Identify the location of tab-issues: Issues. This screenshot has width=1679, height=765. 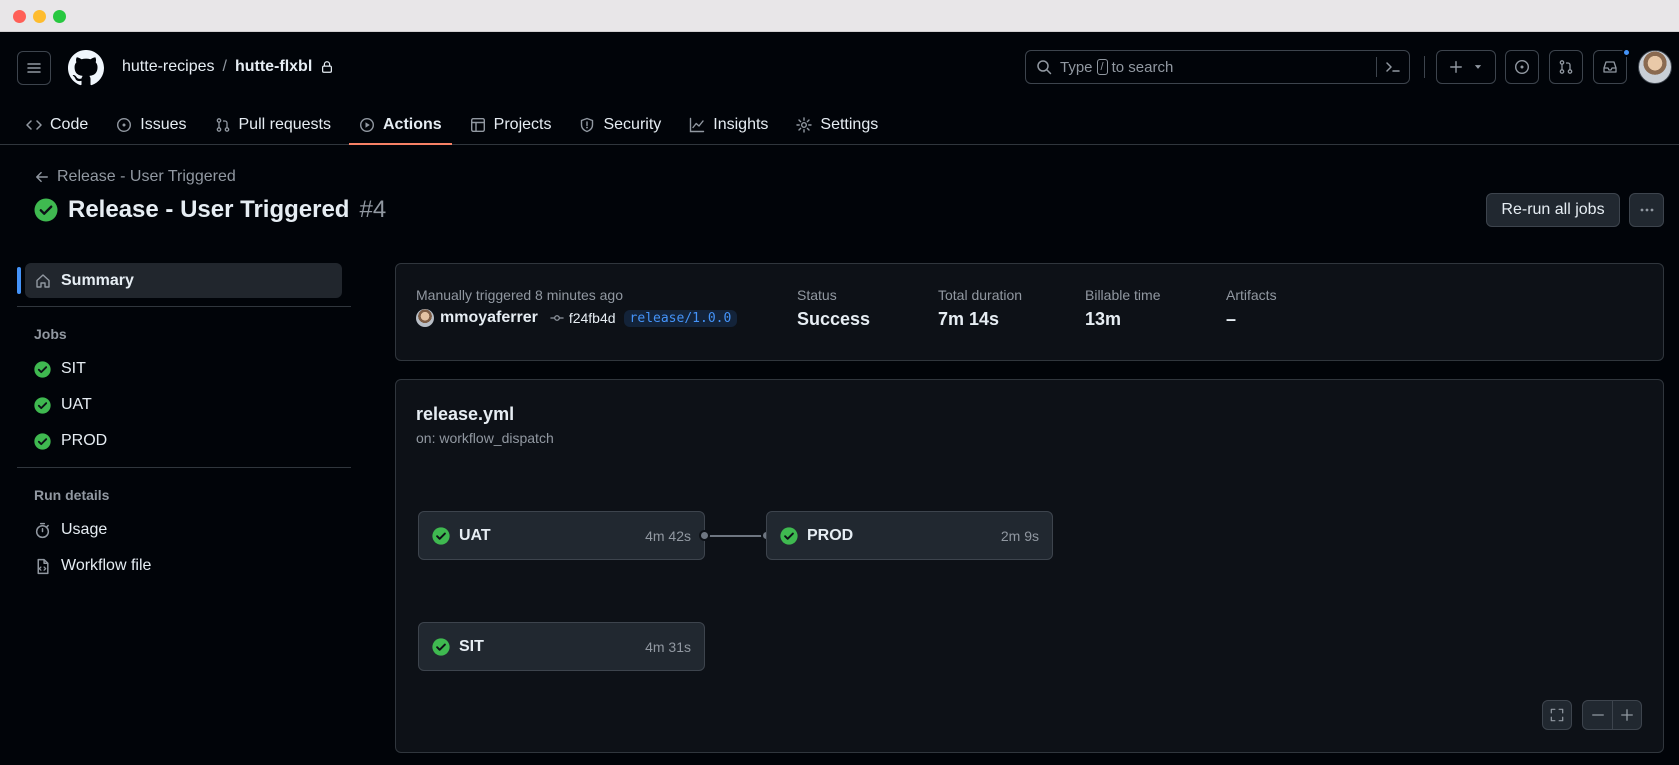
(151, 124).